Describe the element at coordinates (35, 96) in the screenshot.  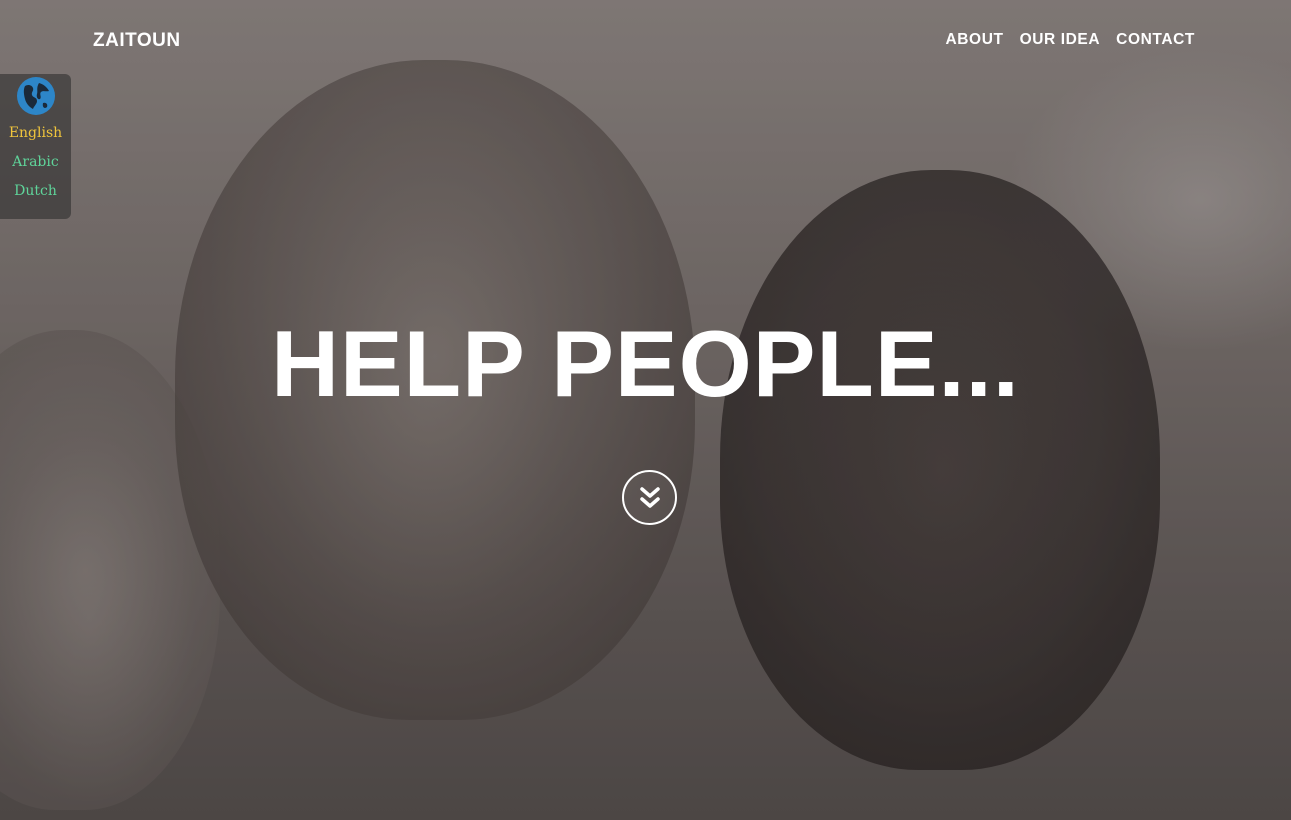
I see `globe-icon` at that location.